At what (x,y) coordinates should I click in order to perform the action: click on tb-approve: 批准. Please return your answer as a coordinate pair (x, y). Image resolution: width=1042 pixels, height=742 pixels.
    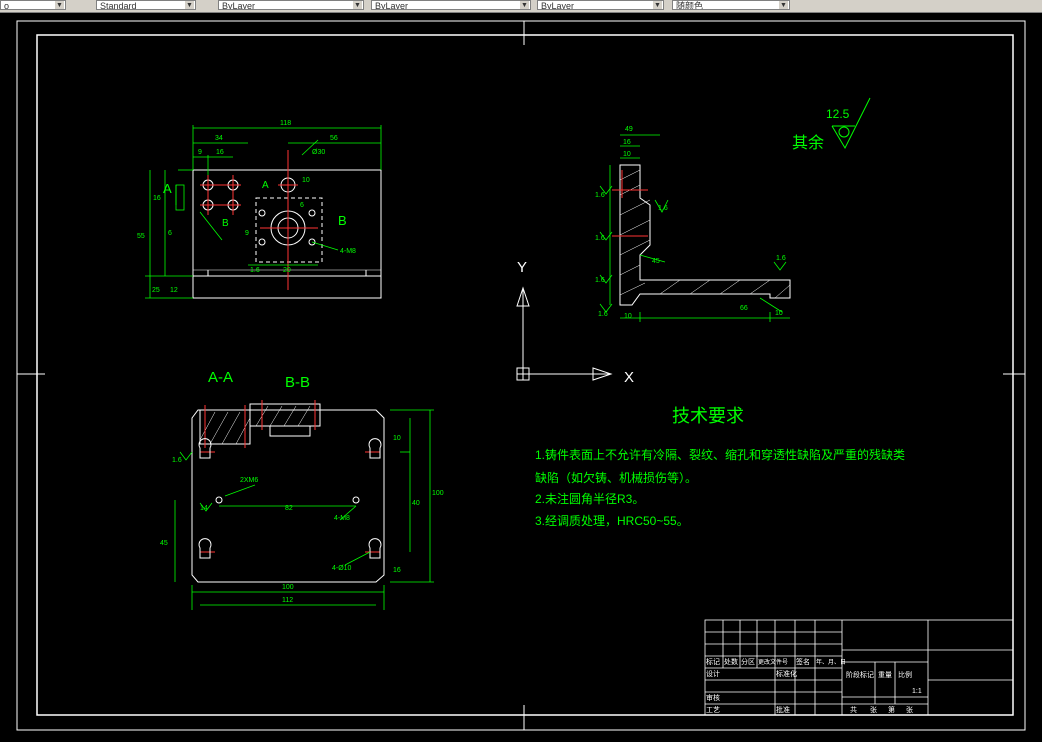
    Looking at the image, I should click on (783, 709).